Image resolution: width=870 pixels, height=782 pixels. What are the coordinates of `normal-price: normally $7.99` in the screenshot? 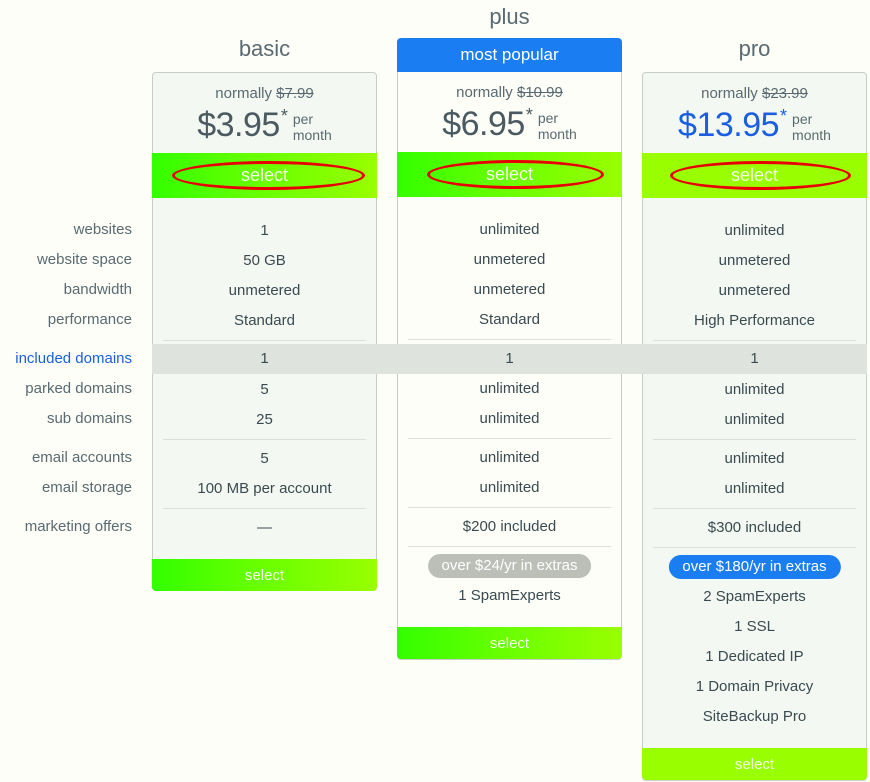 It's located at (264, 93).